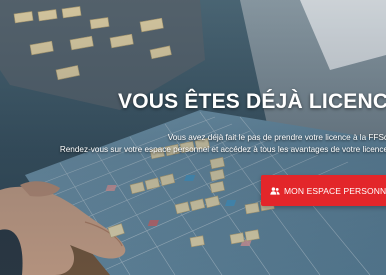 The image size is (386, 275). Describe the element at coordinates (252, 101) in the screenshot. I see `hero-headline: VOUS ÊTES DÉJÀ LICENCIÉ(E)` at that location.